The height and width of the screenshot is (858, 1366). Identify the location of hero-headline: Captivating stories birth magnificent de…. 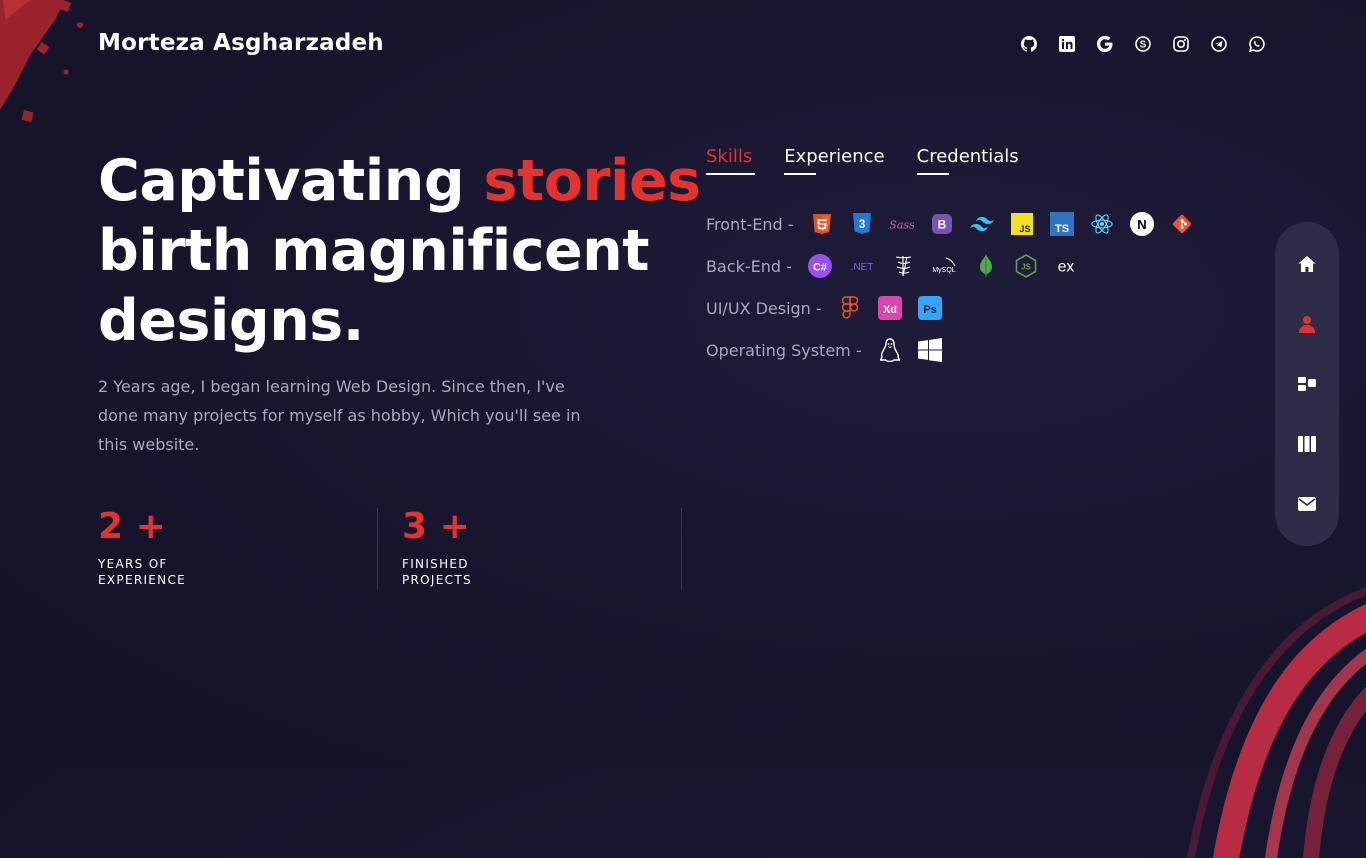
(399, 251).